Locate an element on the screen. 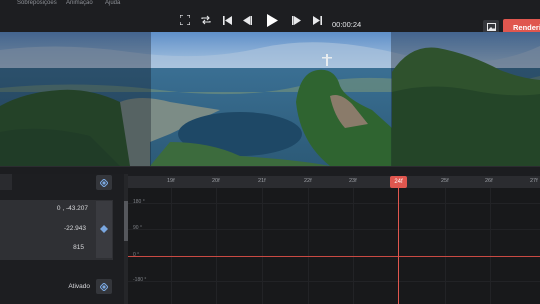 The width and height of the screenshot is (540, 304). play-icon is located at coordinates (272, 20).